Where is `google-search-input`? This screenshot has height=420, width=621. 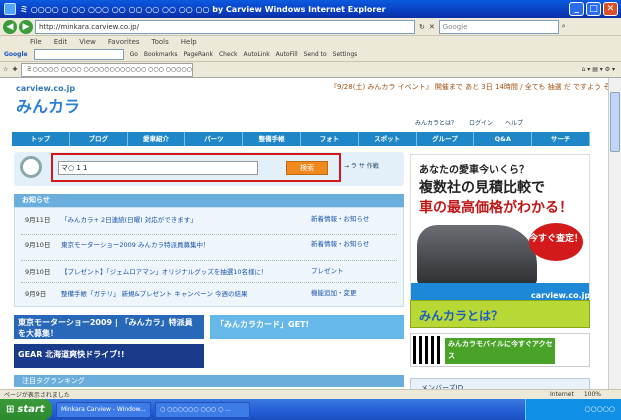
google-search-input is located at coordinates (78, 54).